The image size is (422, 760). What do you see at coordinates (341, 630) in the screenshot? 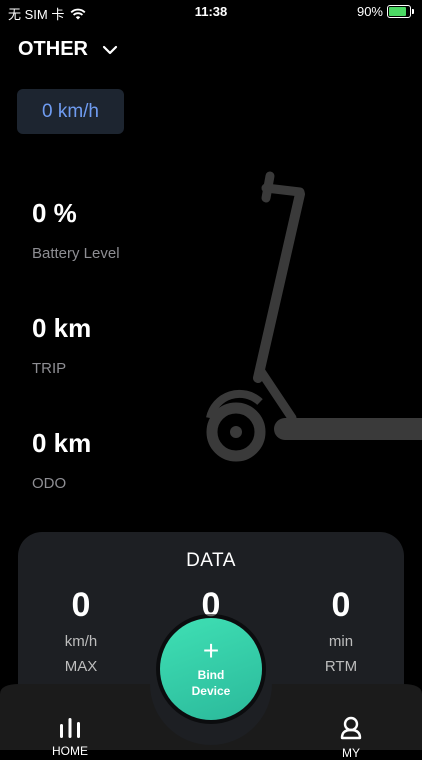
I see `data-riding-time: 0 min RTM` at bounding box center [341, 630].